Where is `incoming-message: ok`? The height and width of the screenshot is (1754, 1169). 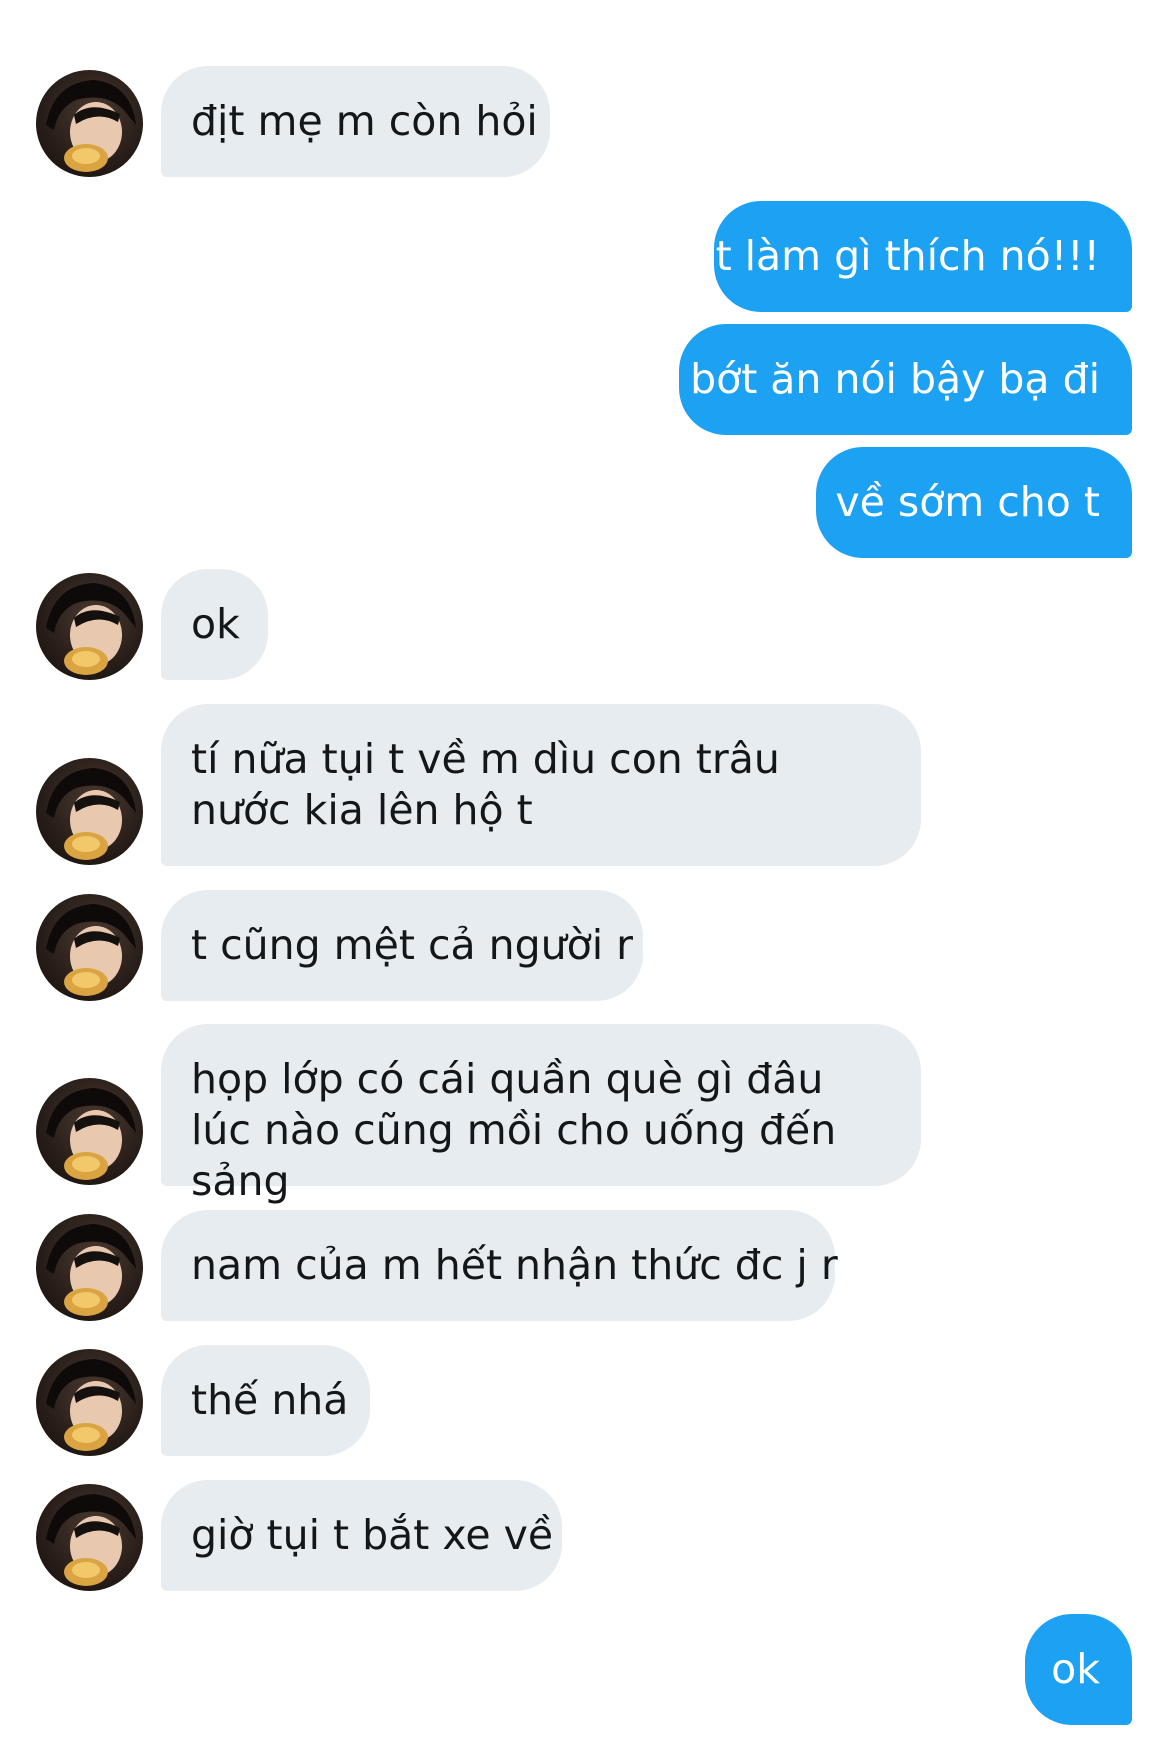 incoming-message: ok is located at coordinates (214, 624).